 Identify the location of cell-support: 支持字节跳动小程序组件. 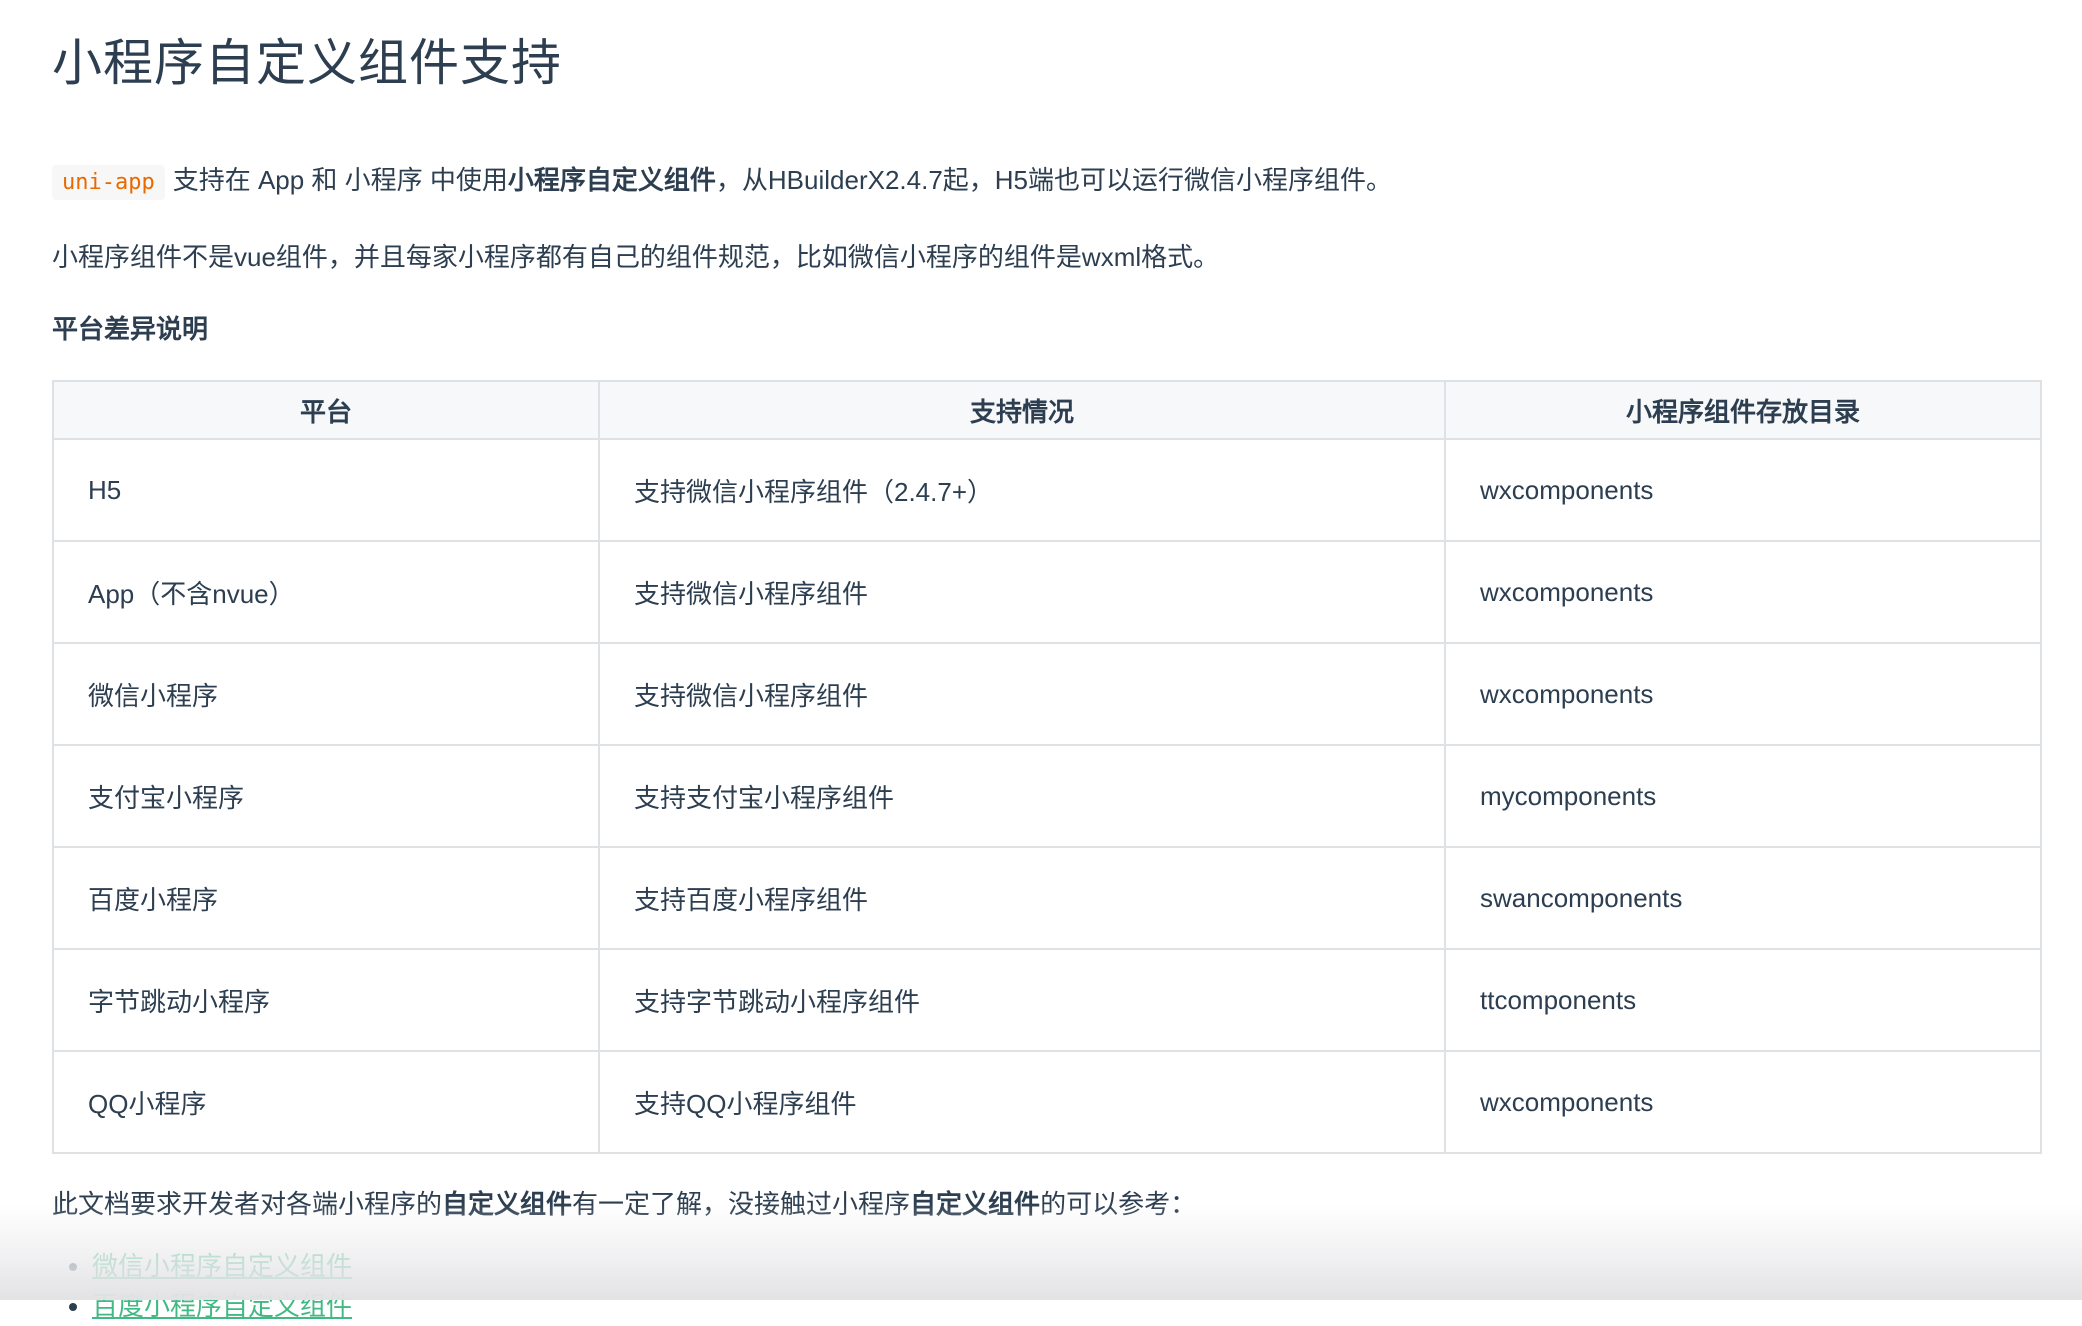
(1022, 1000).